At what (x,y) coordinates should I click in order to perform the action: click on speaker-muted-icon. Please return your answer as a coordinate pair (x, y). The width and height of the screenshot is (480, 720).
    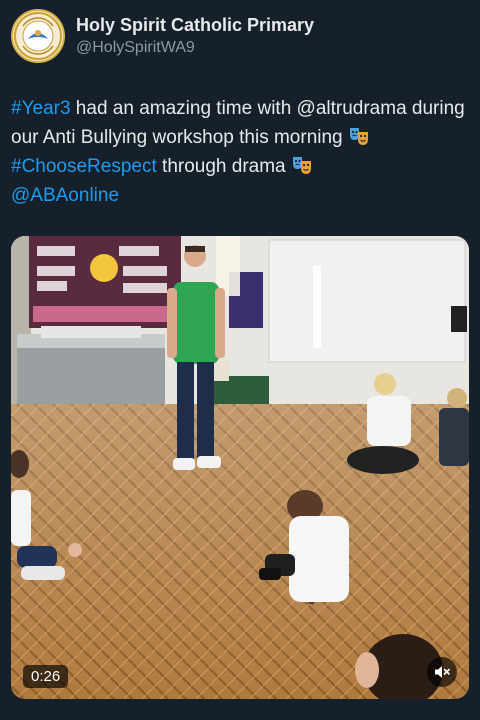
    Looking at the image, I should click on (442, 672).